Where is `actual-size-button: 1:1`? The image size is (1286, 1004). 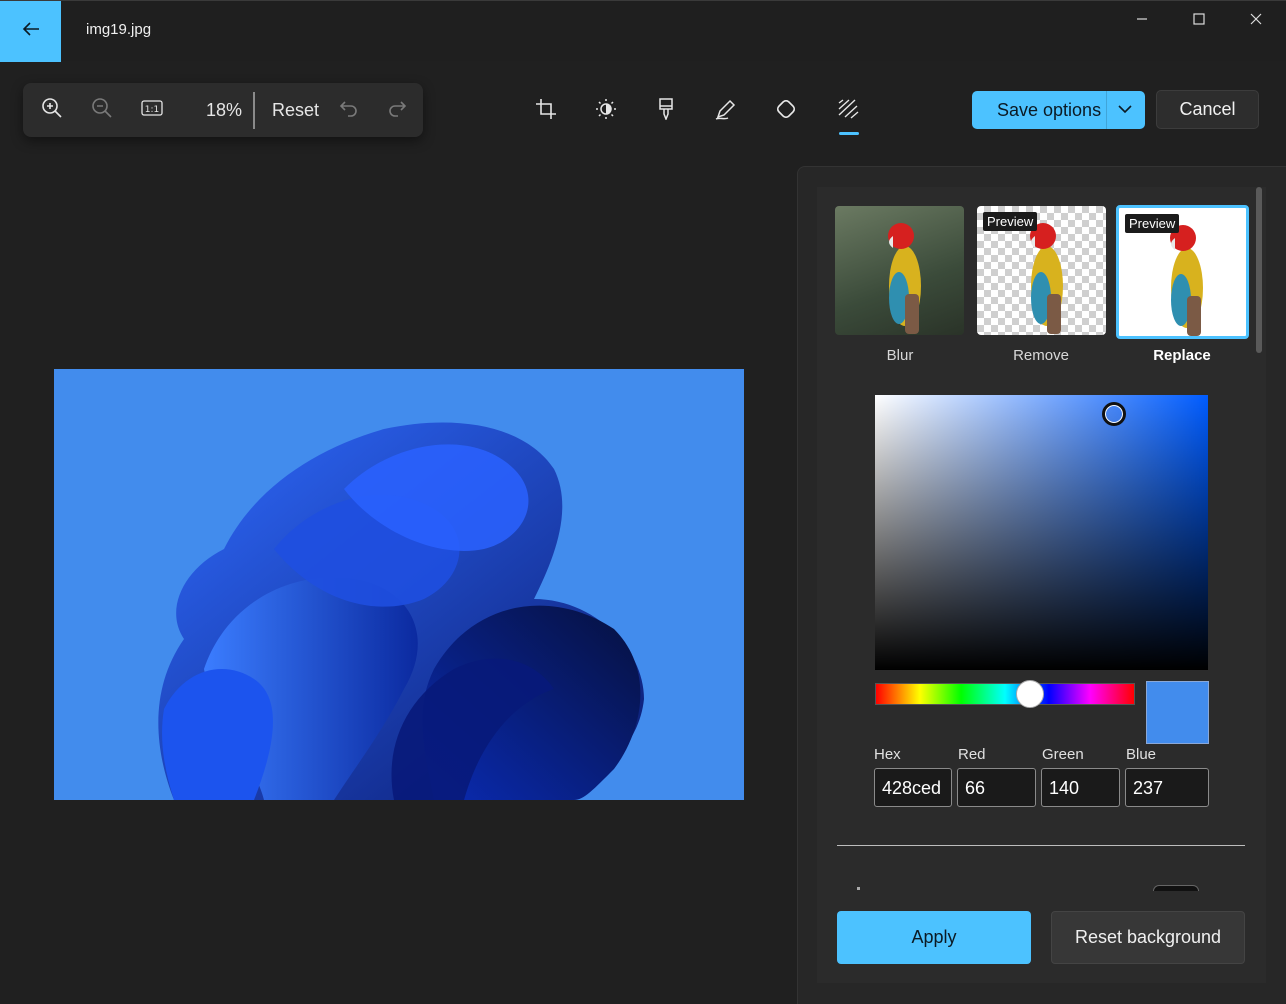 actual-size-button: 1:1 is located at coordinates (152, 110).